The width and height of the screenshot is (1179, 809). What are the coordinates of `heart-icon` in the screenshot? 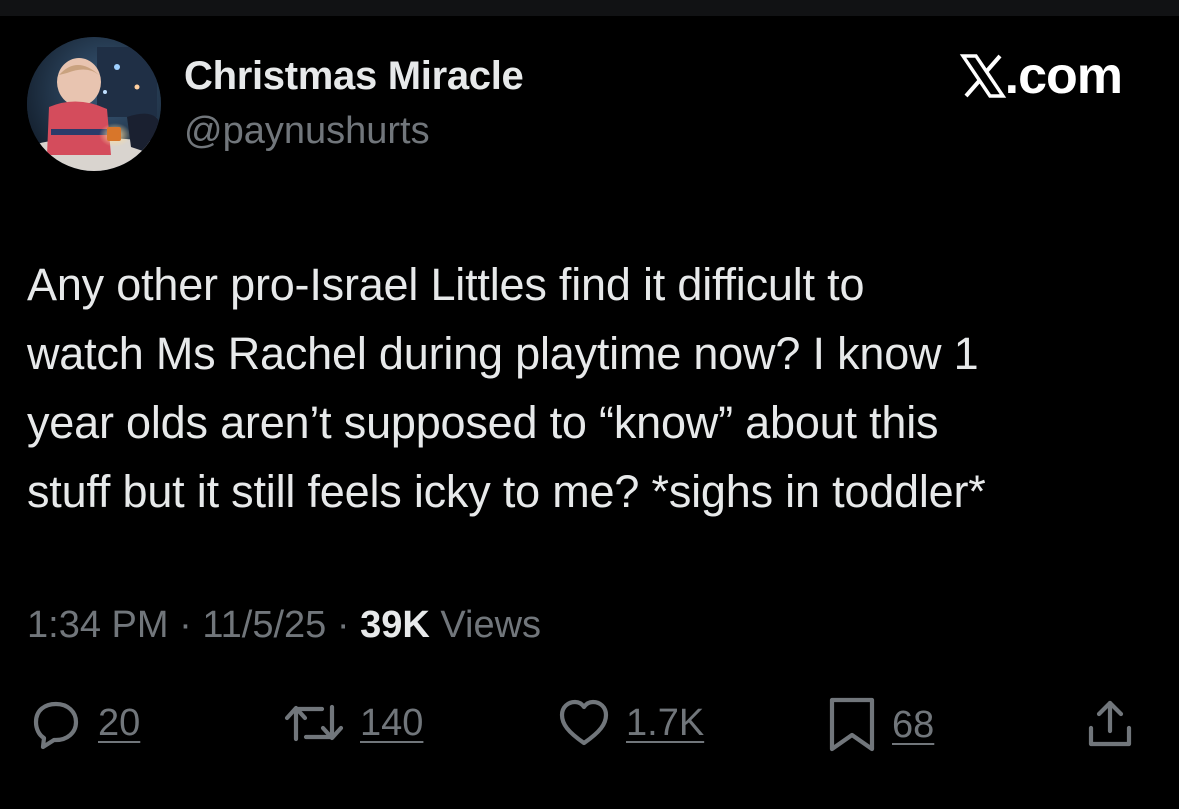 It's located at (584, 722).